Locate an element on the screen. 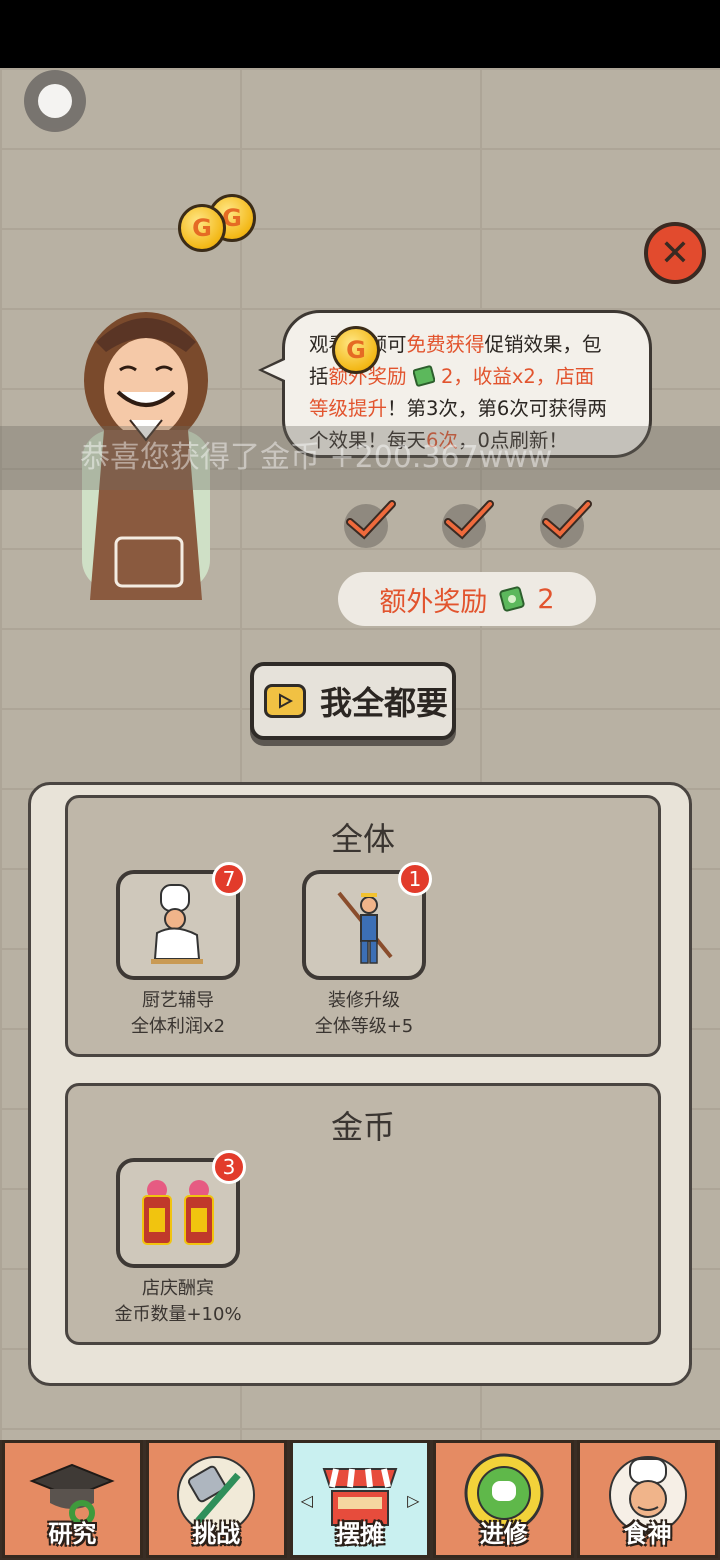  count-badge: 3 is located at coordinates (229, 1167).